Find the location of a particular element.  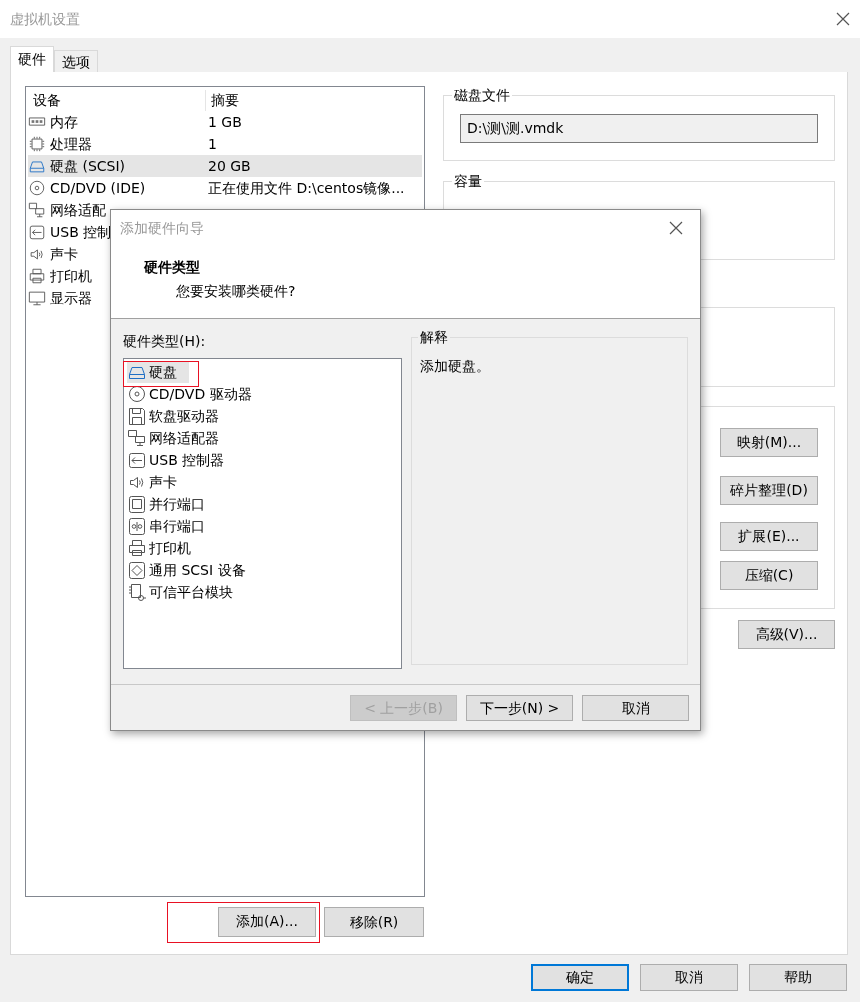

group-title: 磁盘文件 is located at coordinates (482, 95).